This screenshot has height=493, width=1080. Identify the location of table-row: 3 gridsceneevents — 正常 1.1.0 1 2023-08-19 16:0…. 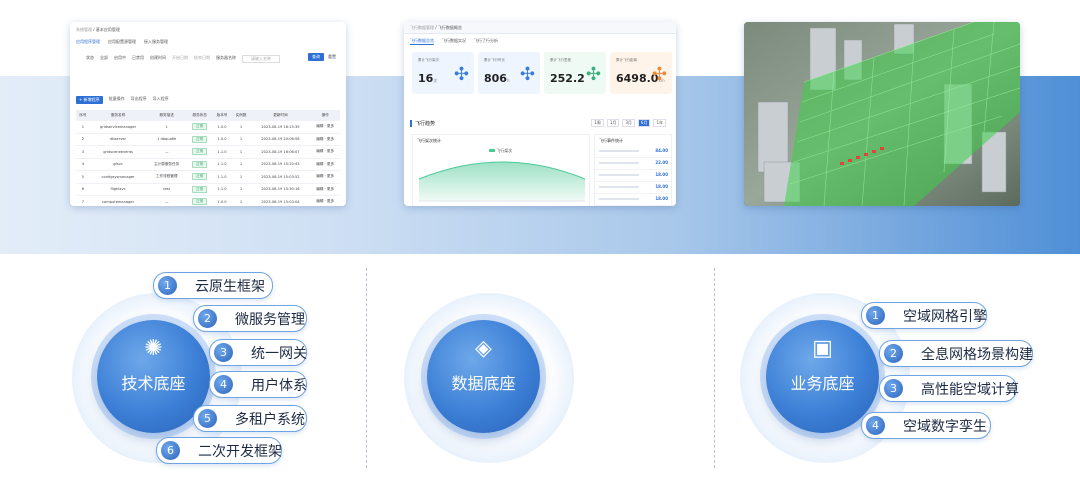
(208, 152).